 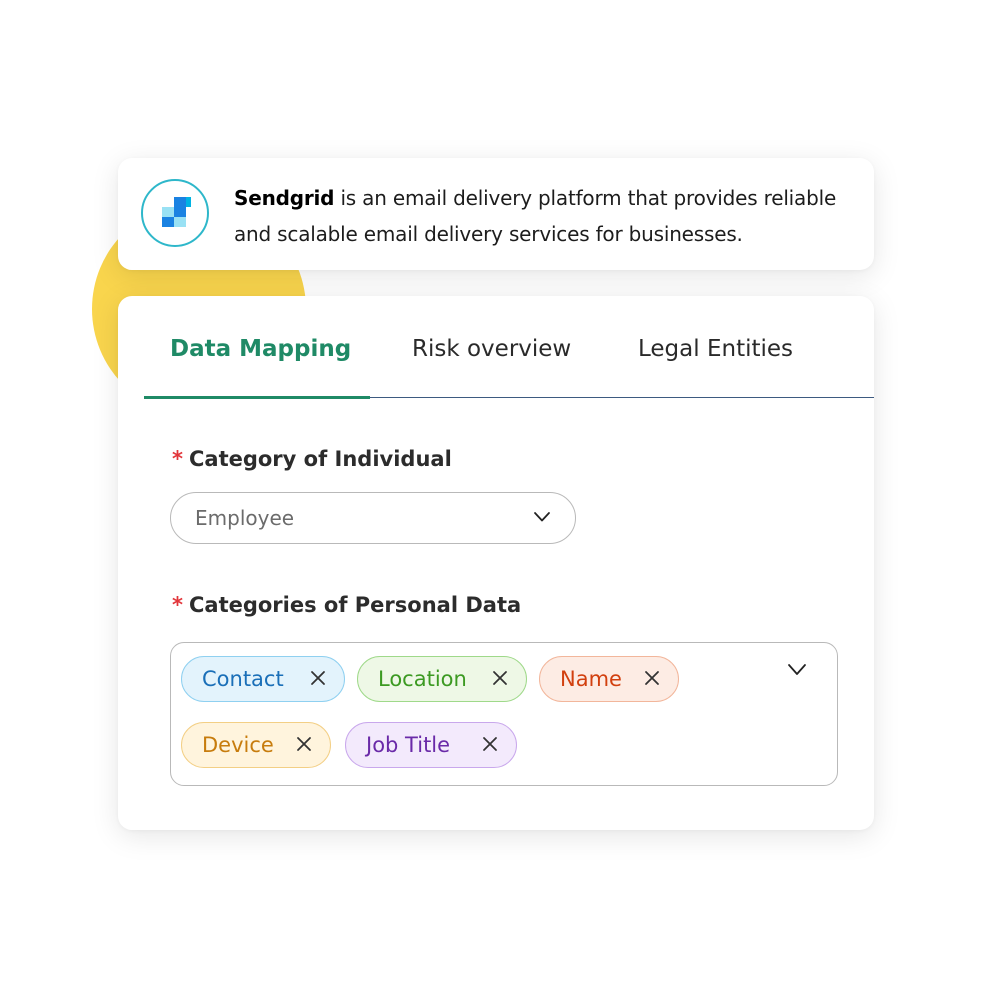 What do you see at coordinates (422, 679) in the screenshot?
I see `chip-label: Location` at bounding box center [422, 679].